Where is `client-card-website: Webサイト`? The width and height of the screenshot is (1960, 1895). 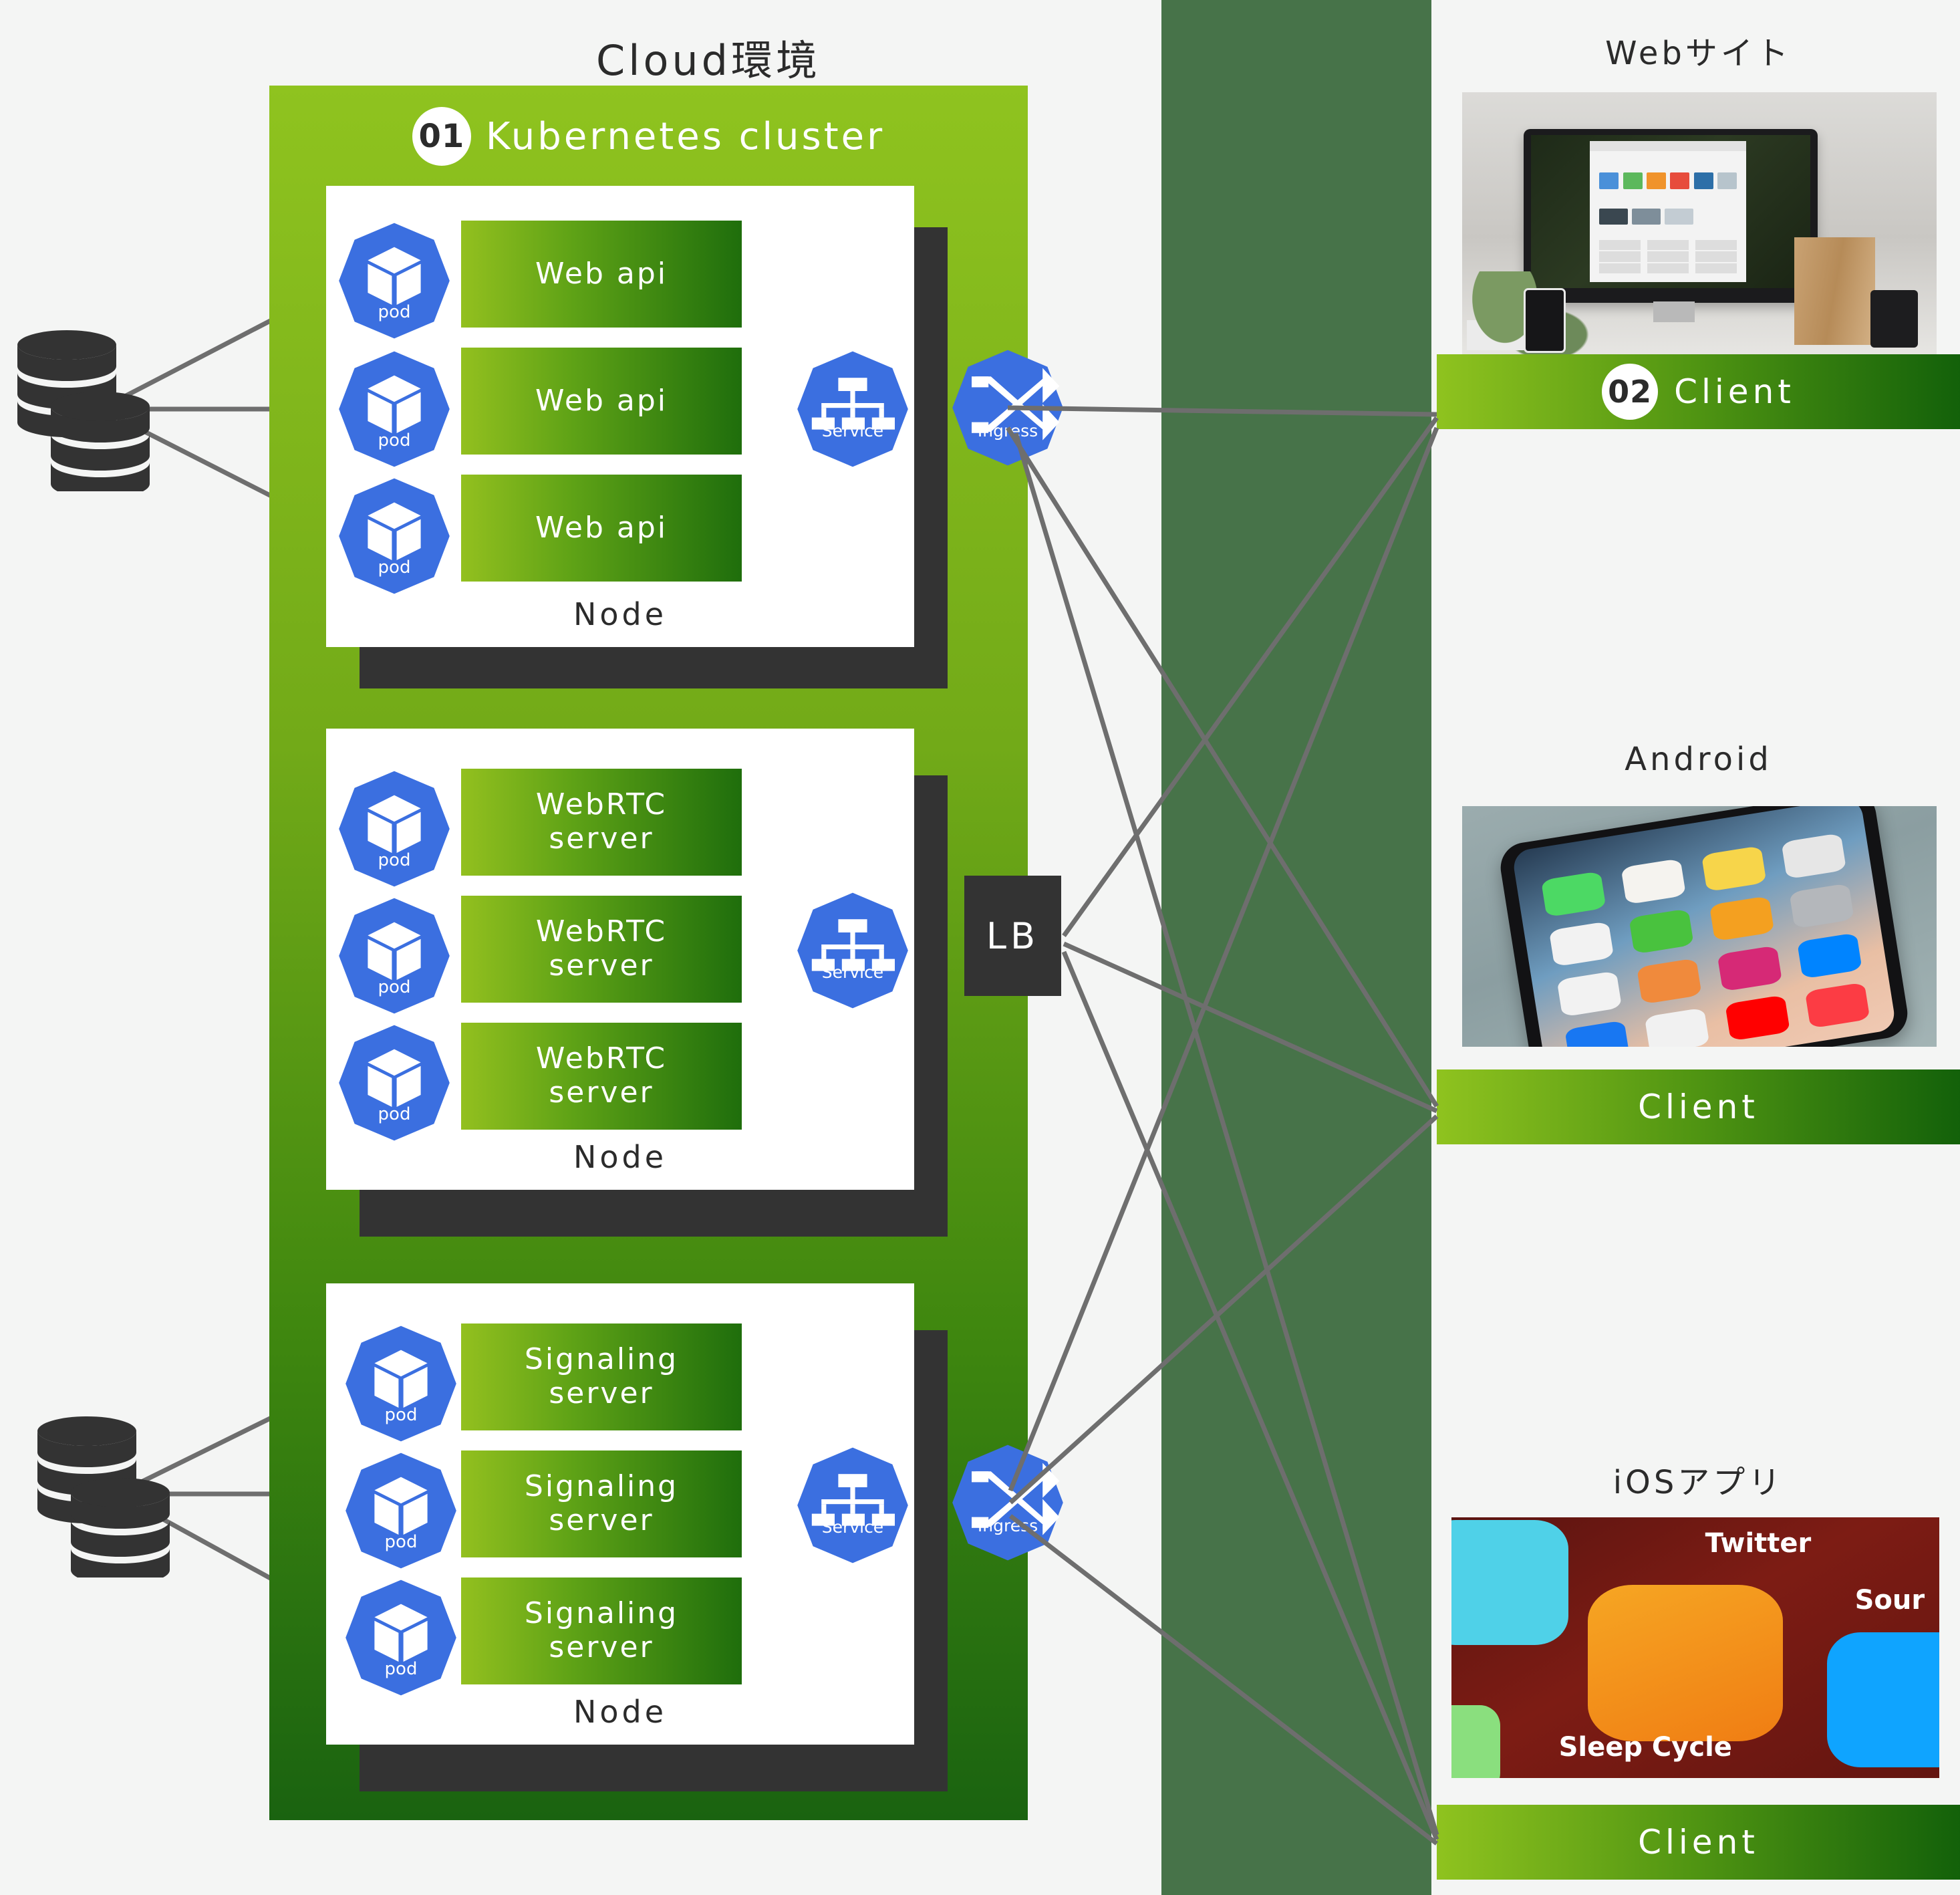
client-card-website: Webサイト is located at coordinates (1698, 187).